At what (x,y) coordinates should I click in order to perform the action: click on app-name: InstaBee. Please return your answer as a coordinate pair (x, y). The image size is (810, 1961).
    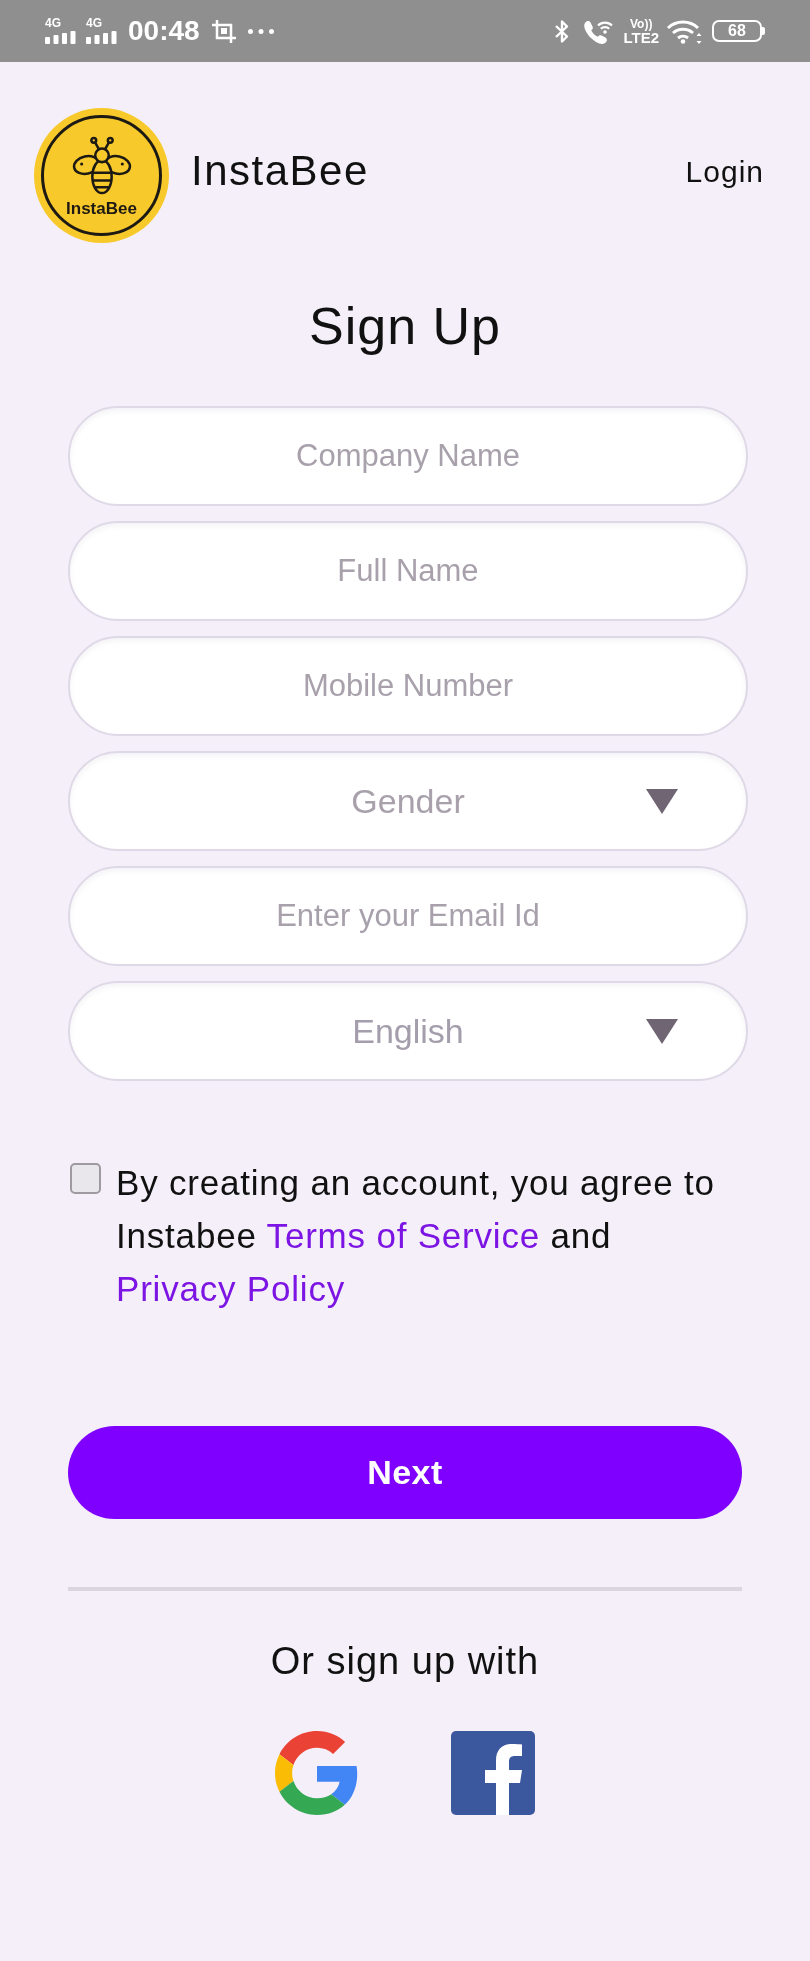
    Looking at the image, I should click on (280, 171).